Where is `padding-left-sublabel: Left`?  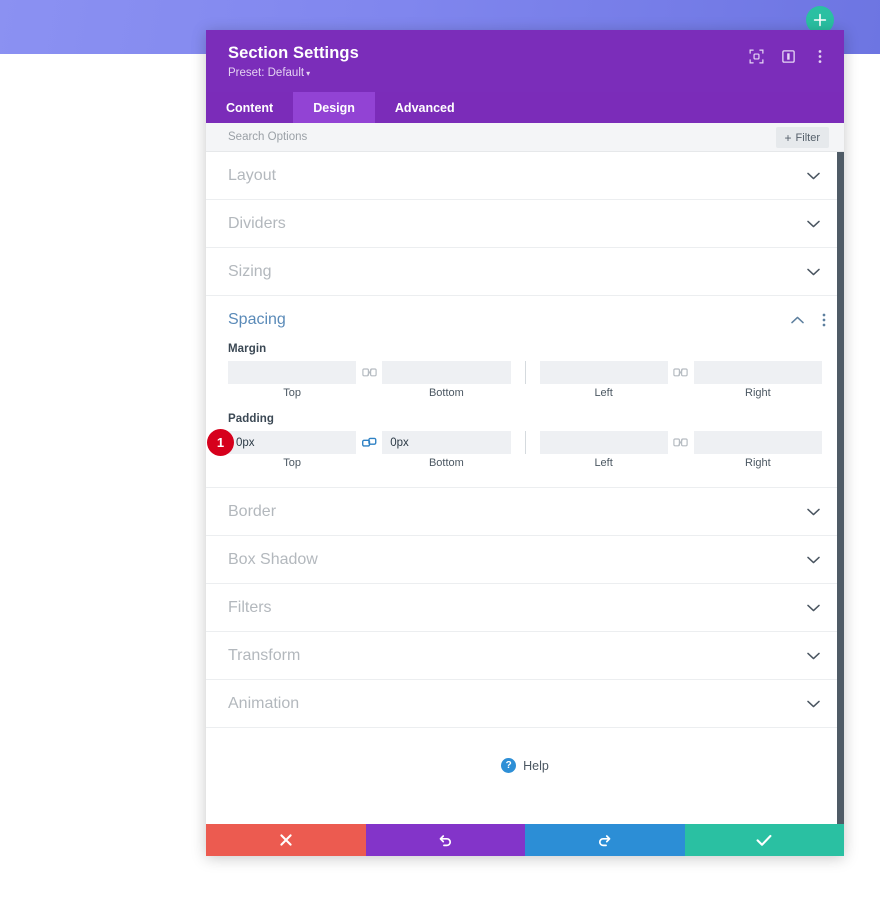 padding-left-sublabel: Left is located at coordinates (603, 463).